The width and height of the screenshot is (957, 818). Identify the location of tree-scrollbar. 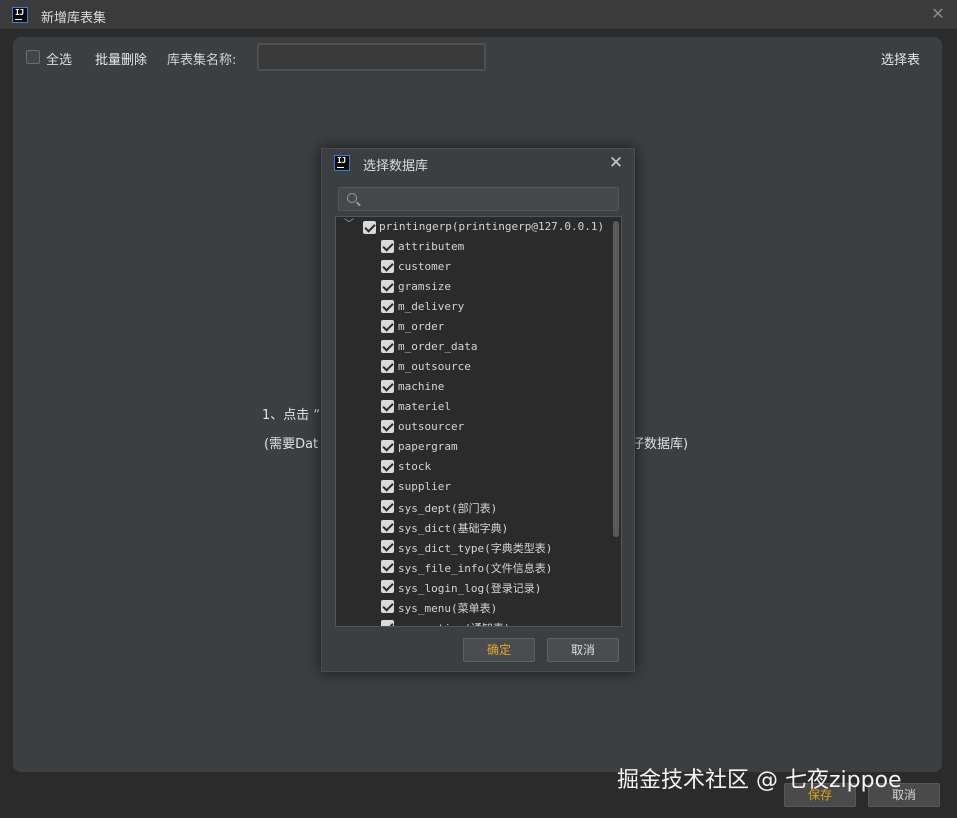
(616, 379).